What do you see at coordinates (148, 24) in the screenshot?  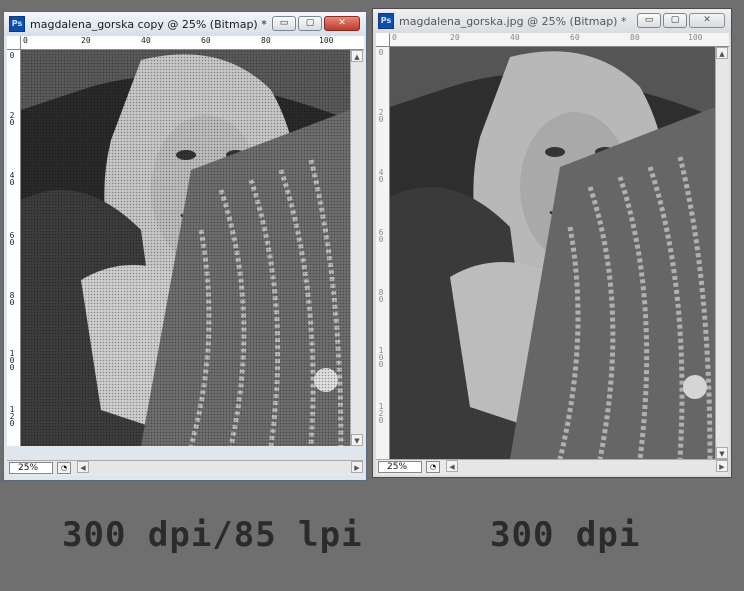 I see `window-title-left: magdalena_gorska copy @ 25% (Bitmap) *` at bounding box center [148, 24].